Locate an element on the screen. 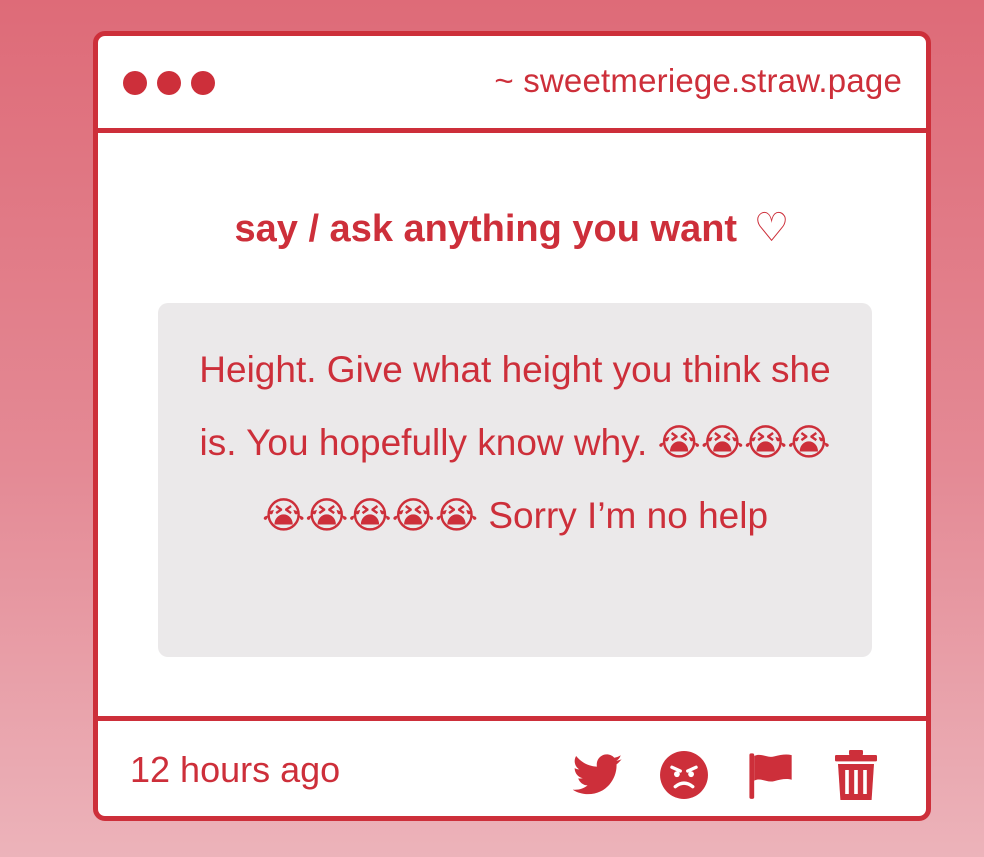 The width and height of the screenshot is (984, 857). trash-icon is located at coordinates (856, 775).